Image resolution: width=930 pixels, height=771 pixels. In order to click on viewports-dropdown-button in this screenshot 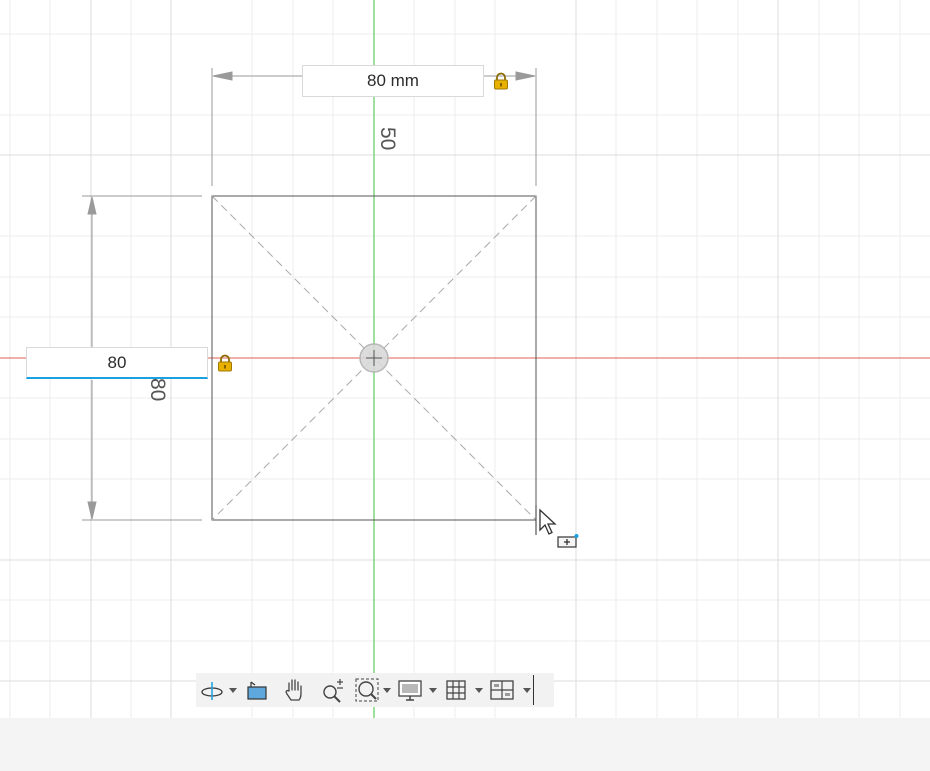, I will do `click(527, 690)`.